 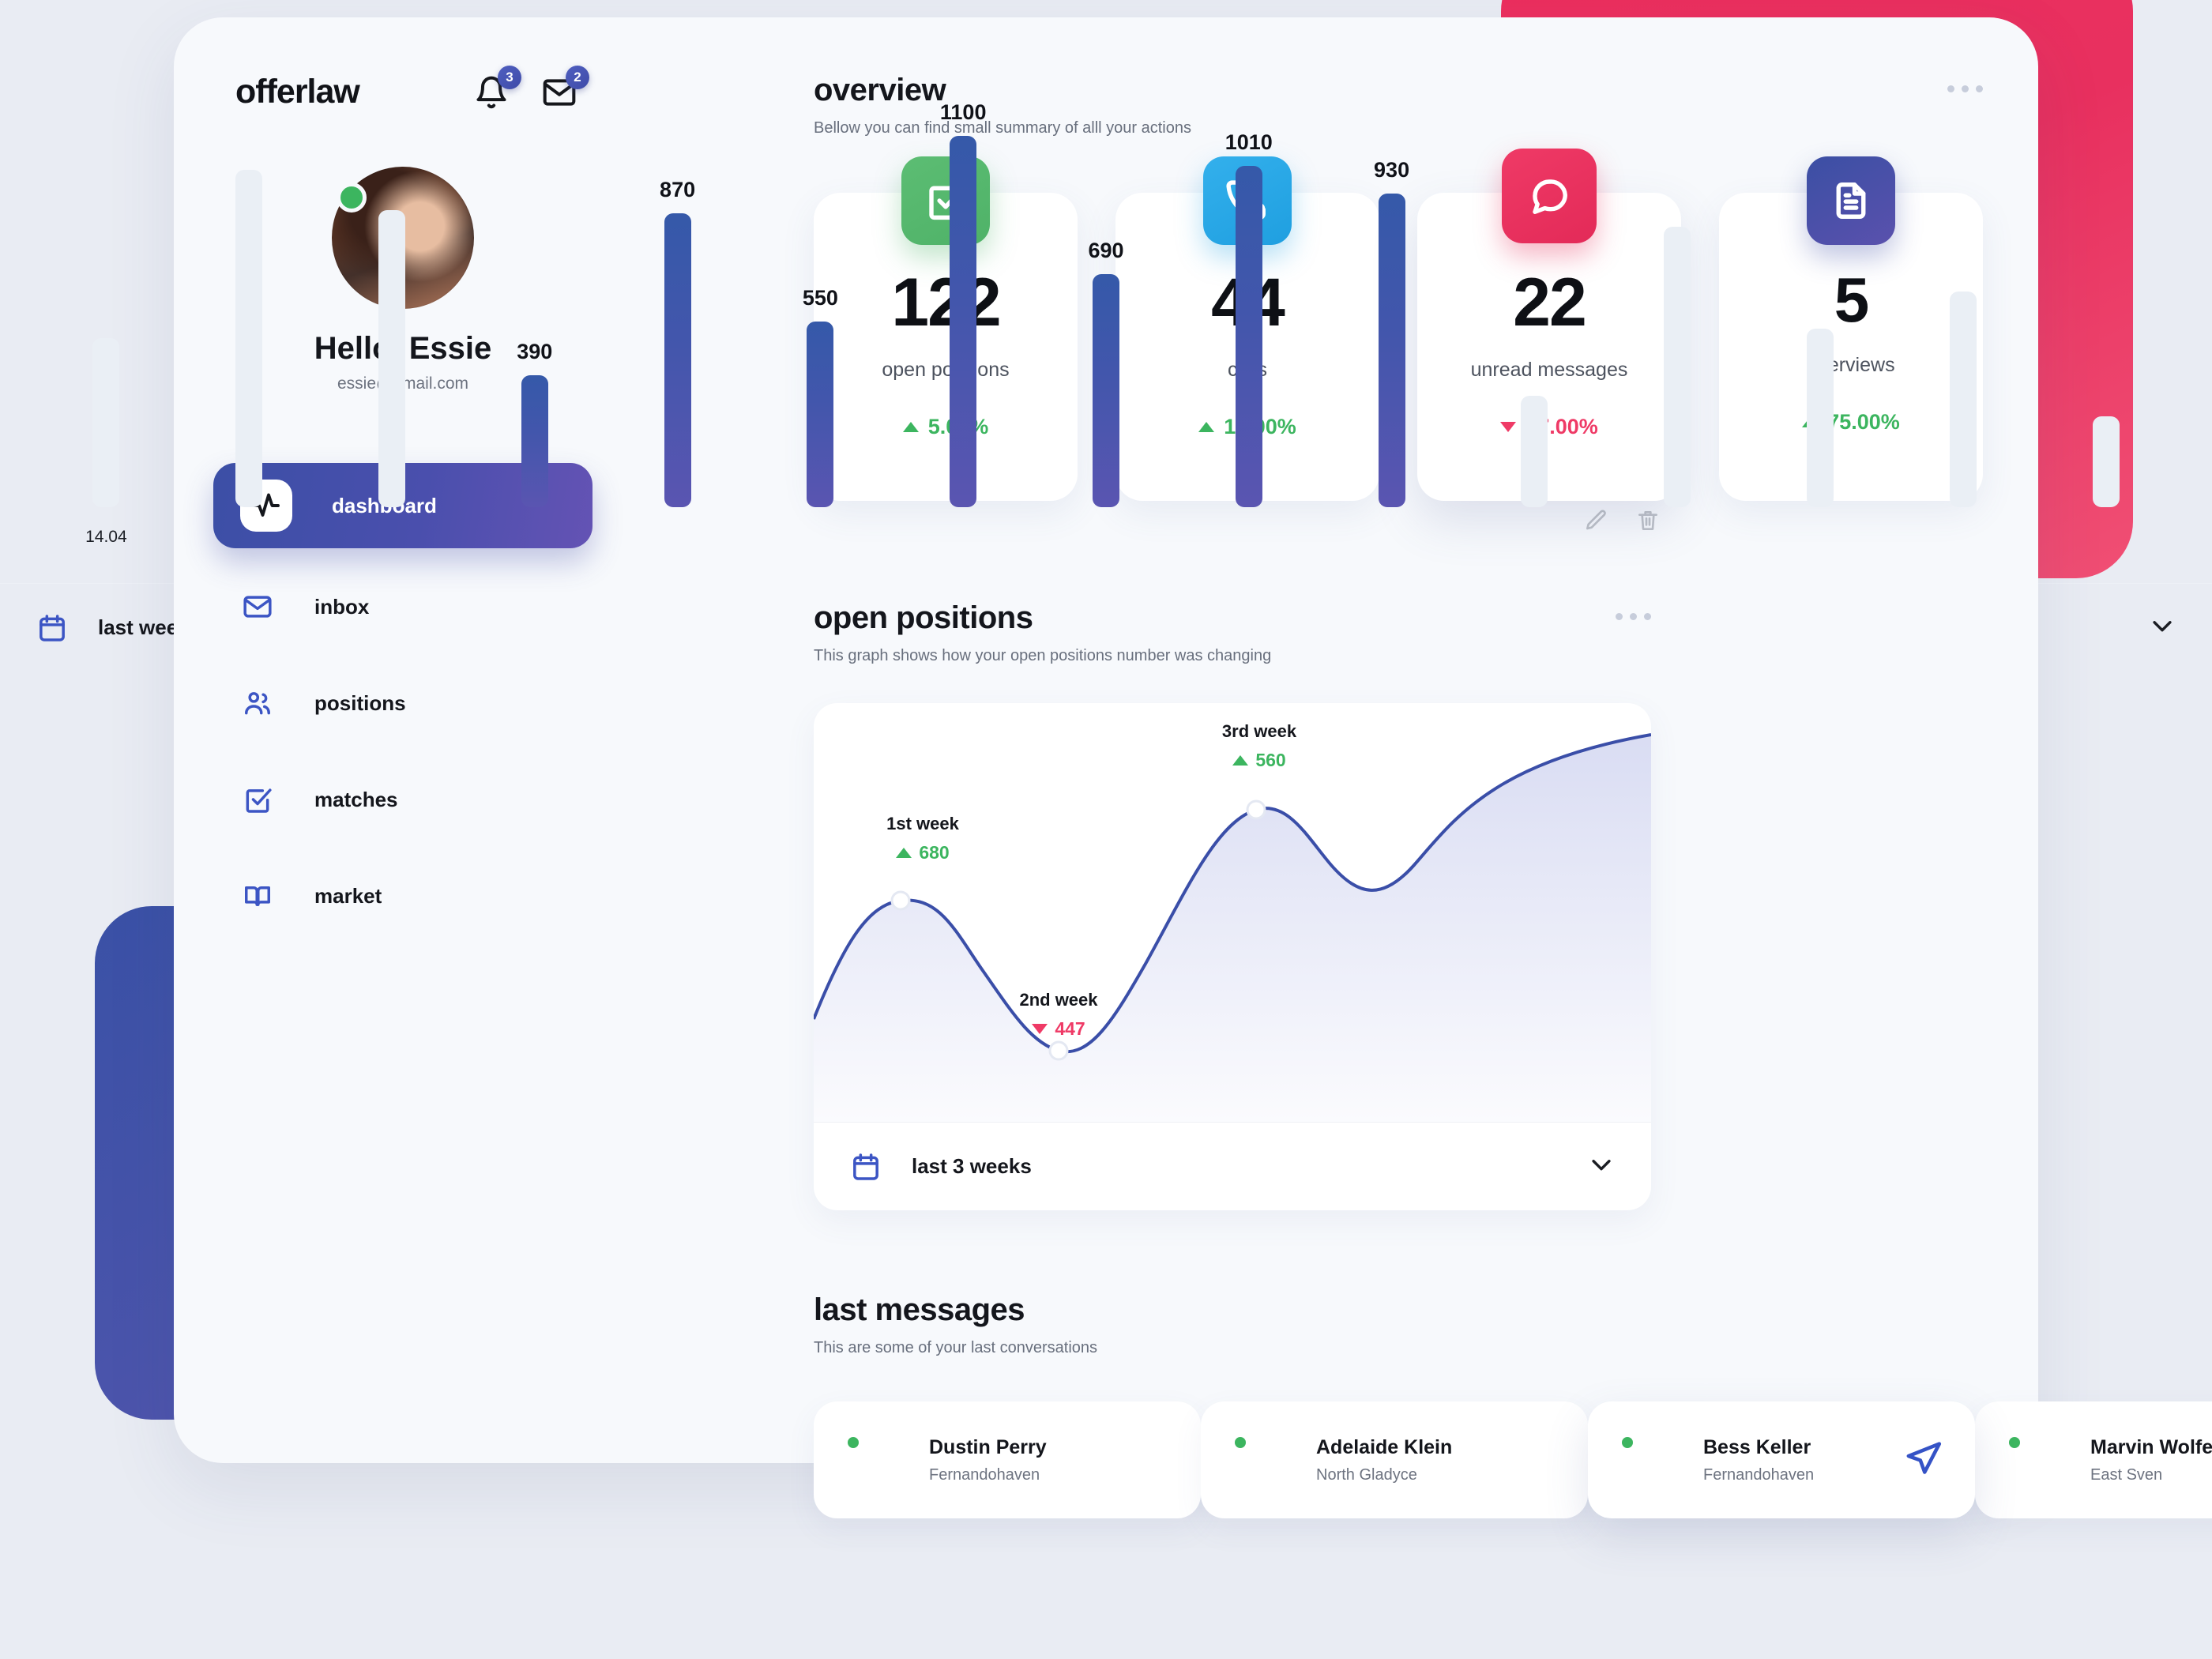 What do you see at coordinates (1622, 523) in the screenshot?
I see `stat-card-tools` at bounding box center [1622, 523].